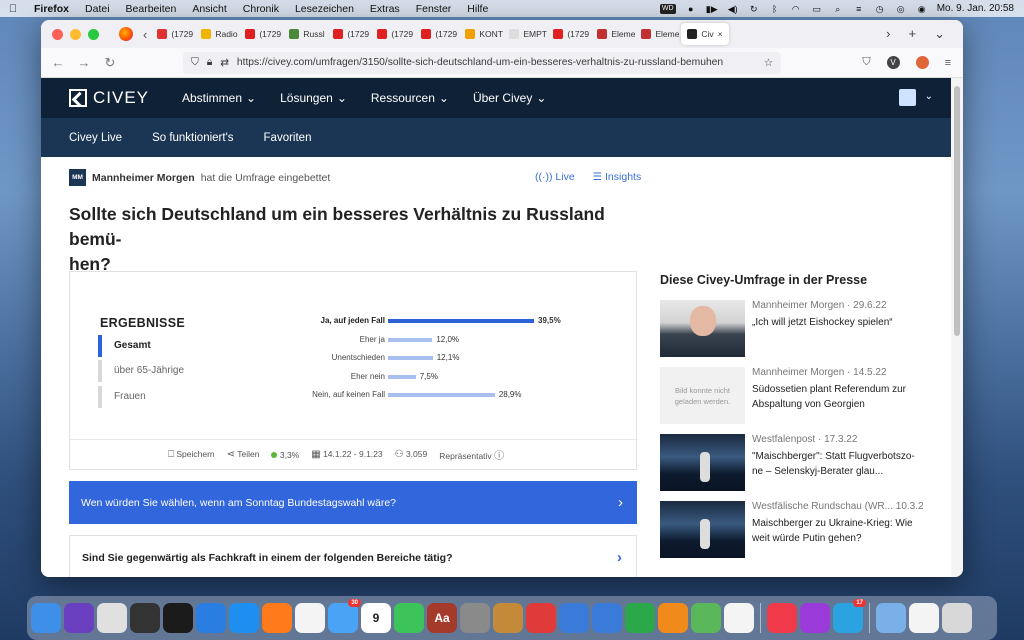 This screenshot has width=1024, height=640. Describe the element at coordinates (178, 618) in the screenshot. I see `dock-activity-monitor-icon` at that location.